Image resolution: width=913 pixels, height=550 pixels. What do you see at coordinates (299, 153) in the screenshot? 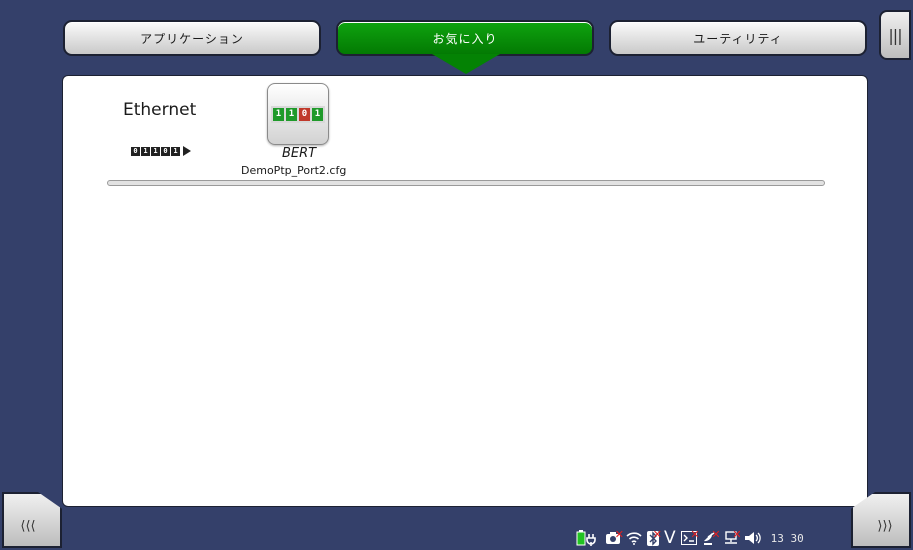
I see `app-name: BERT` at bounding box center [299, 153].